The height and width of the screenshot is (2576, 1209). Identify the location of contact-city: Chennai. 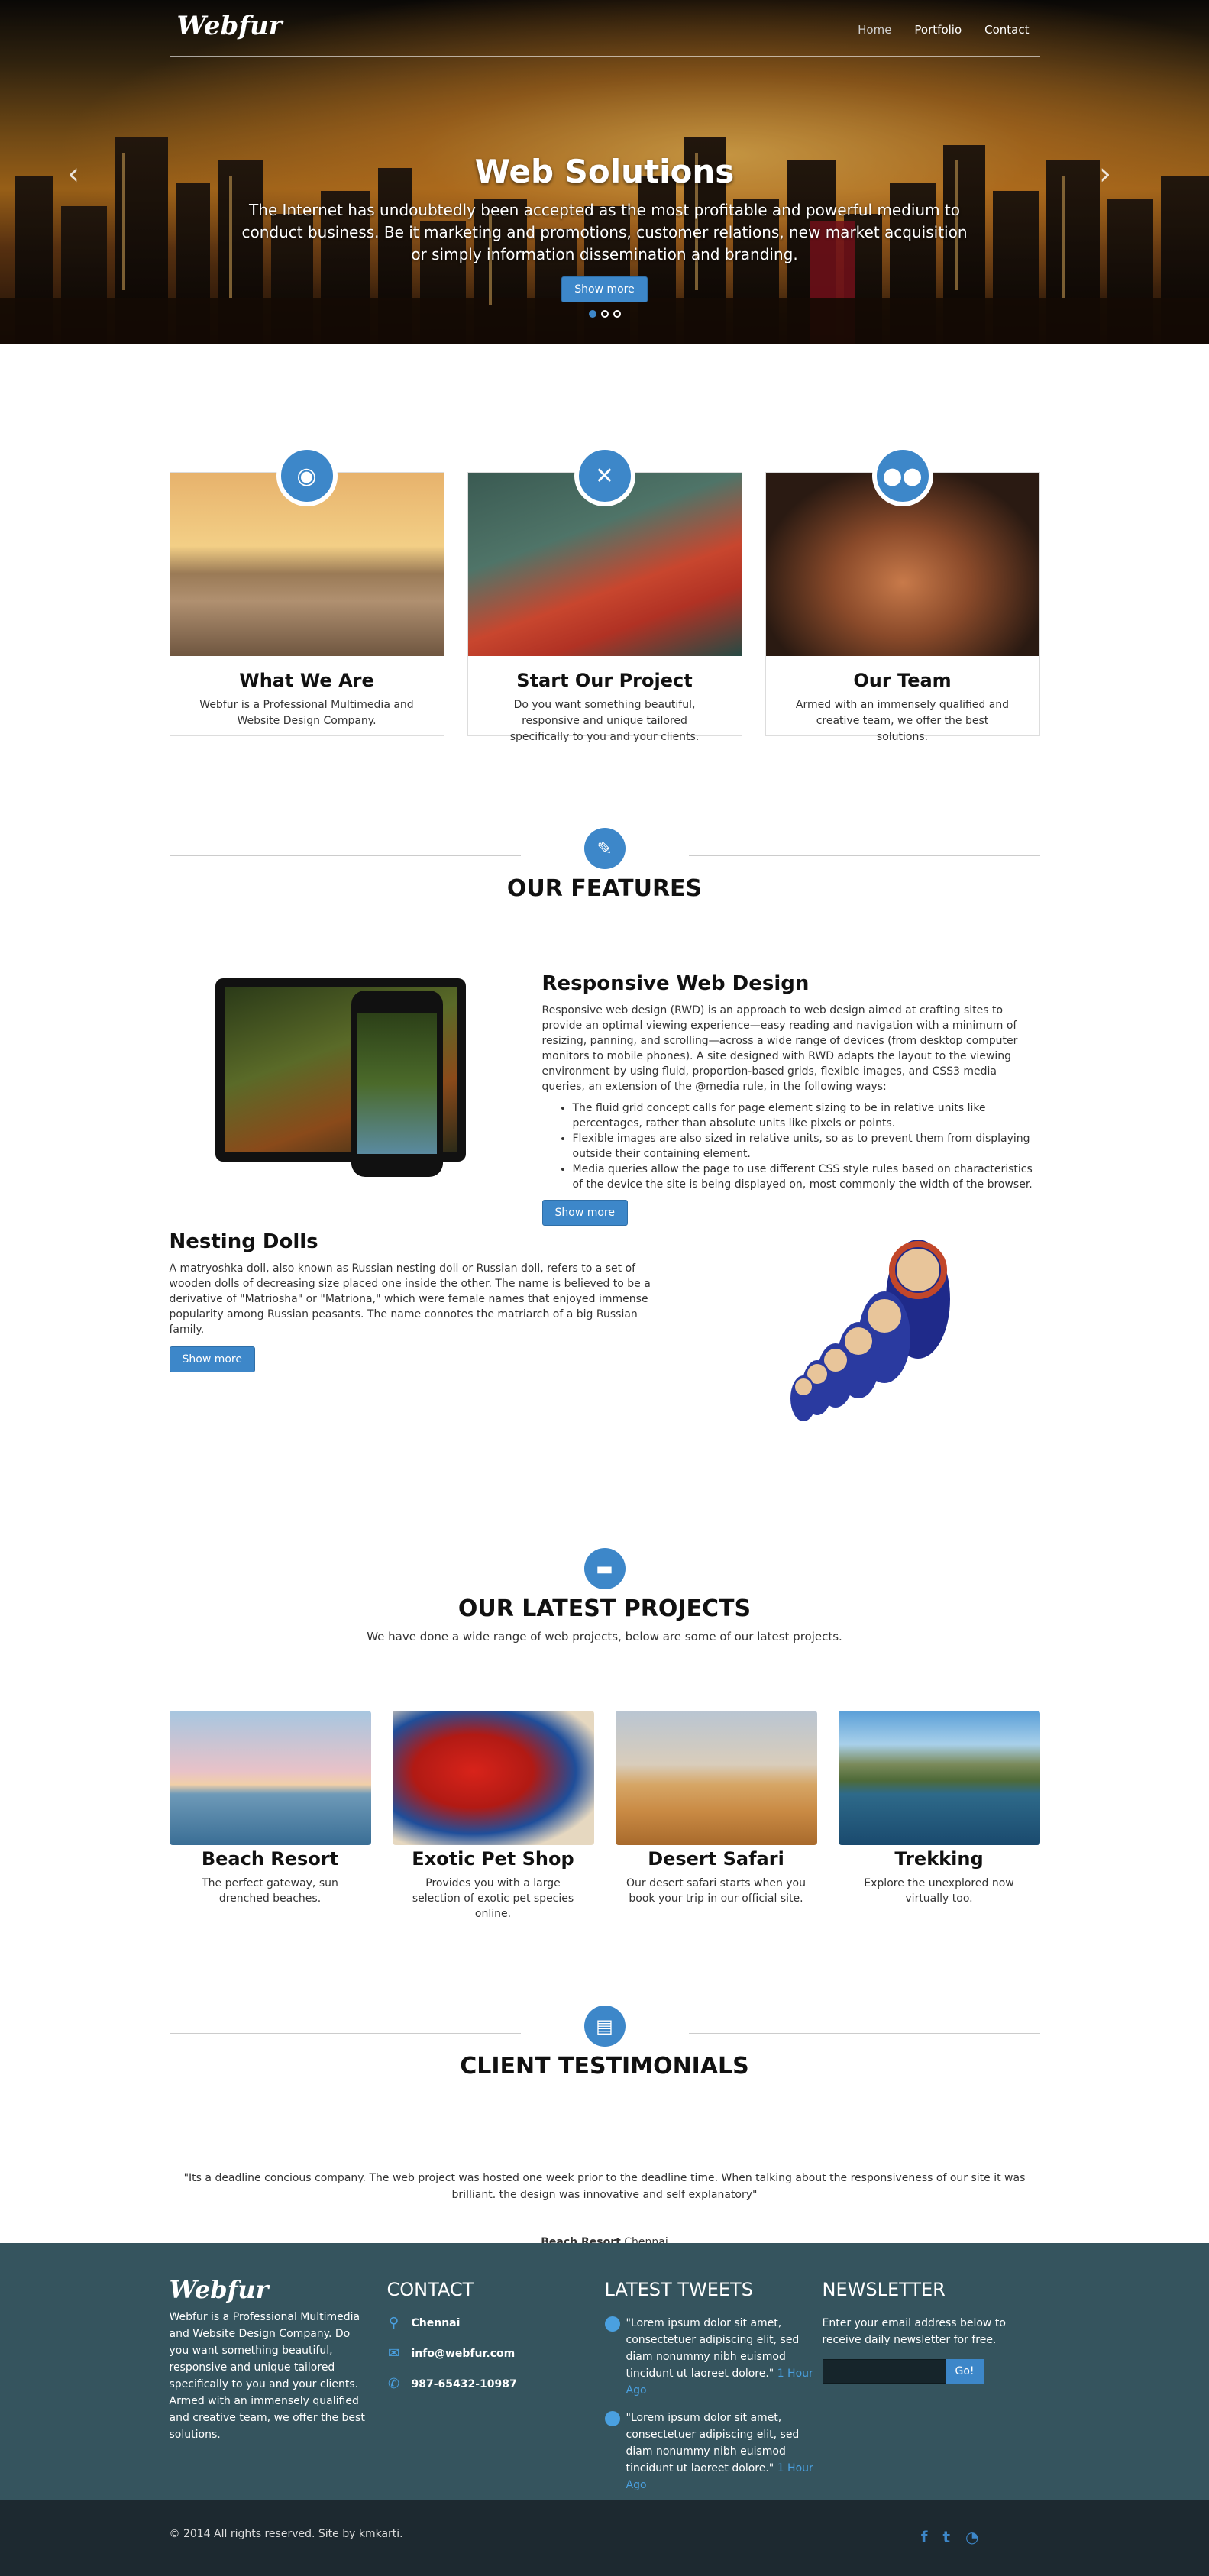
(436, 2323).